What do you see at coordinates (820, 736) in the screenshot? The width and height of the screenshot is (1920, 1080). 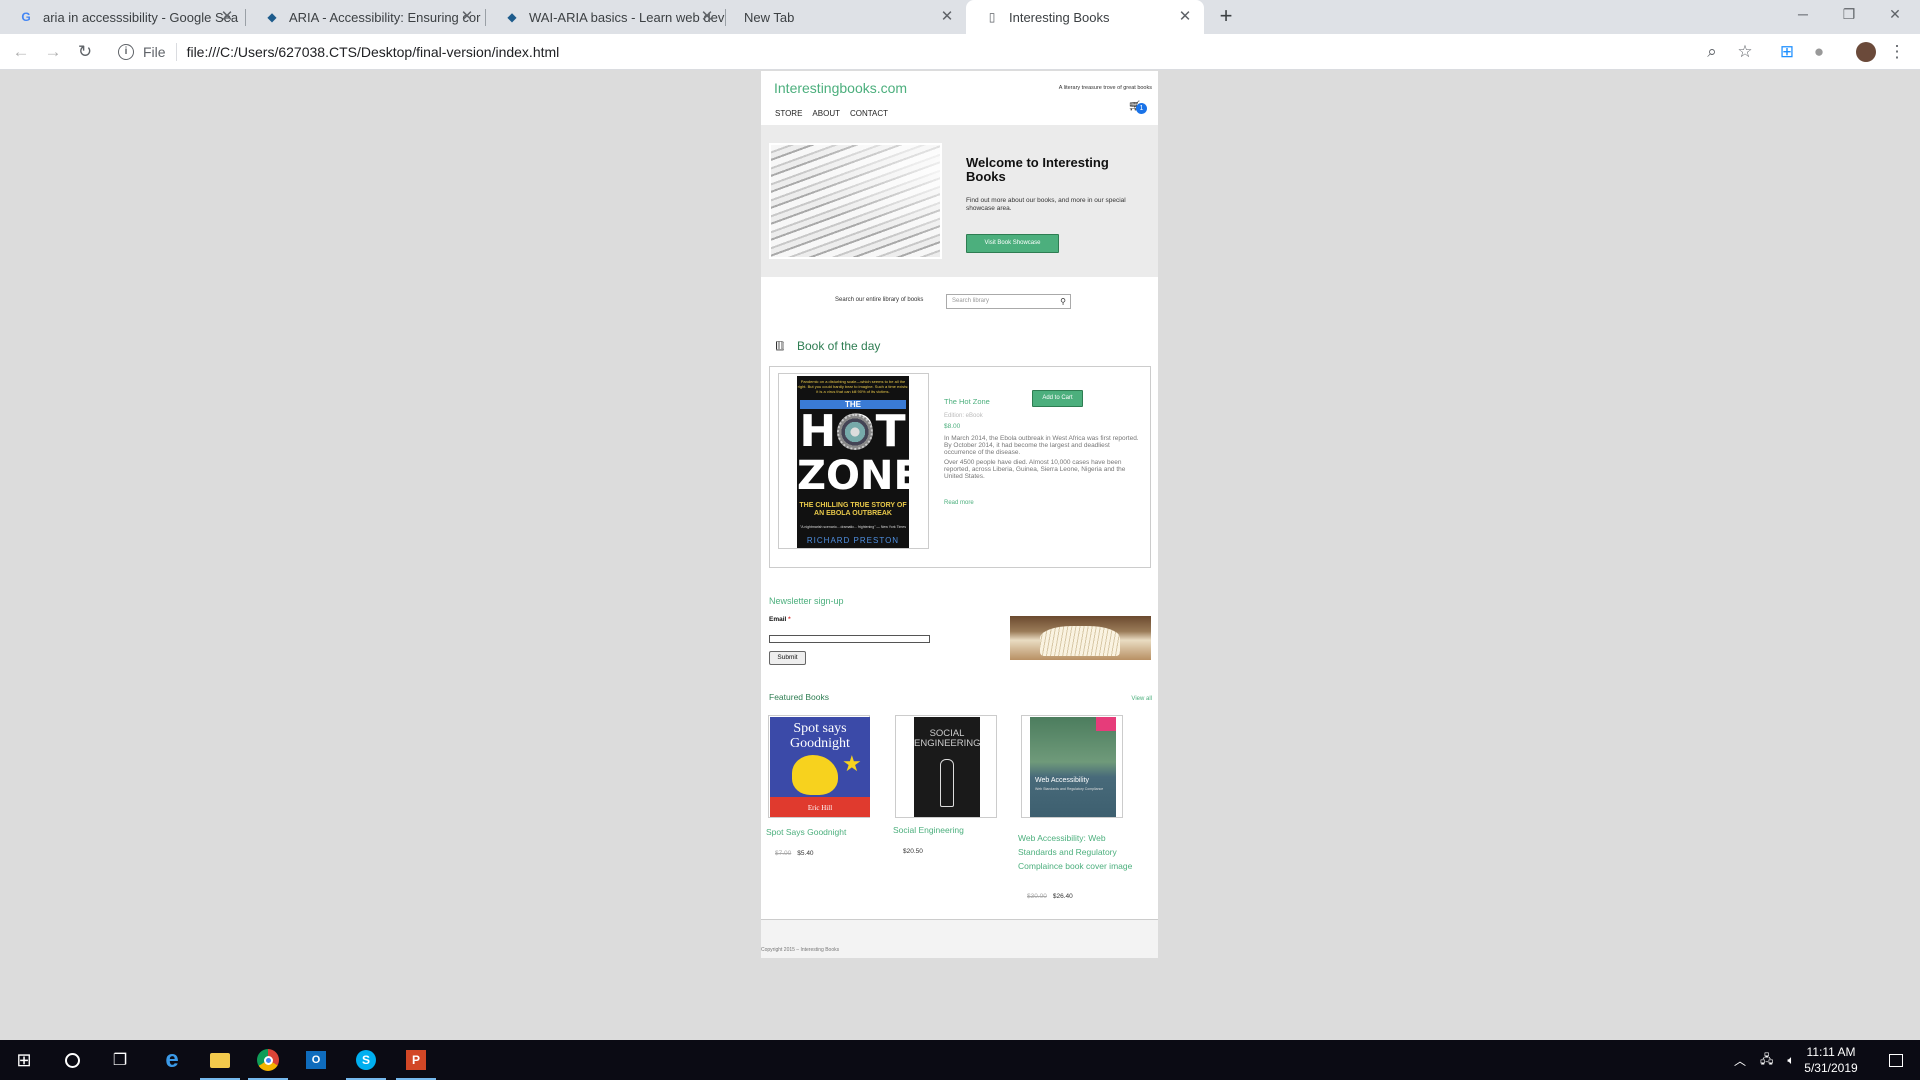 I see `spot-cover-title: Spot says Goodnight` at bounding box center [820, 736].